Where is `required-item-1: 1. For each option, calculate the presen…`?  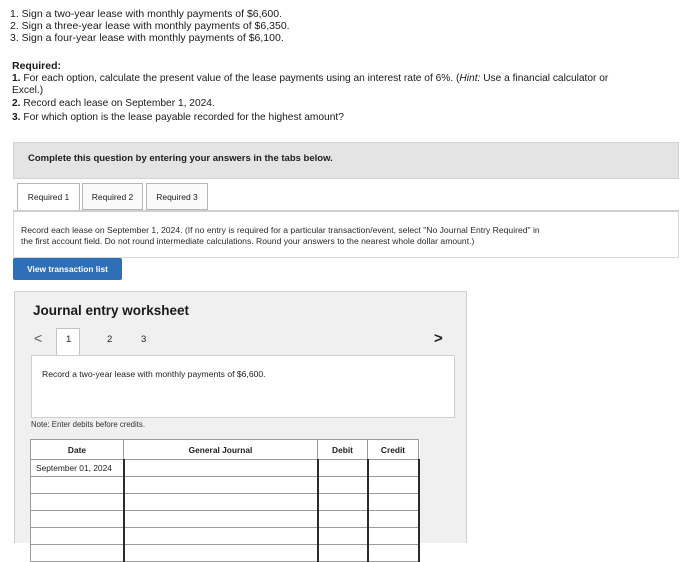
required-item-1: 1. For each option, calculate the presen… is located at coordinates (310, 79).